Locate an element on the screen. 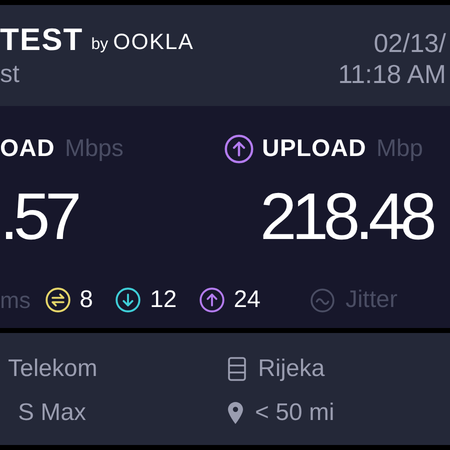  info-text: Telekom is located at coordinates (53, 369).